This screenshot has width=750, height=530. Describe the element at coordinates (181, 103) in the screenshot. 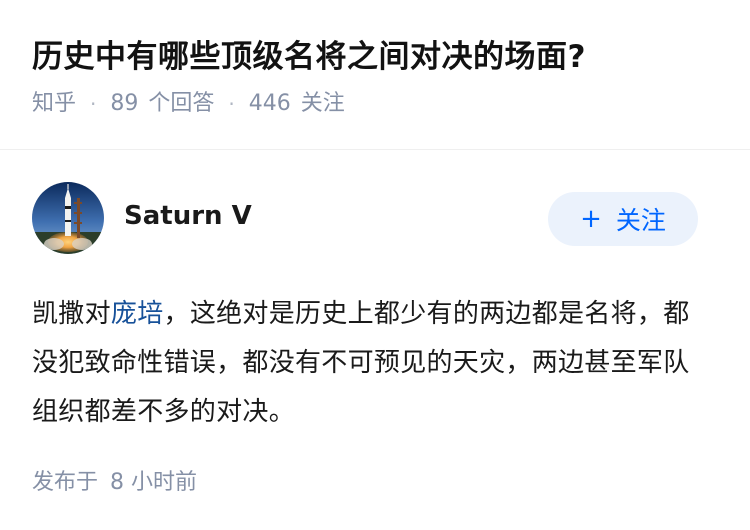

I see `answer-count-label: 个回答` at that location.